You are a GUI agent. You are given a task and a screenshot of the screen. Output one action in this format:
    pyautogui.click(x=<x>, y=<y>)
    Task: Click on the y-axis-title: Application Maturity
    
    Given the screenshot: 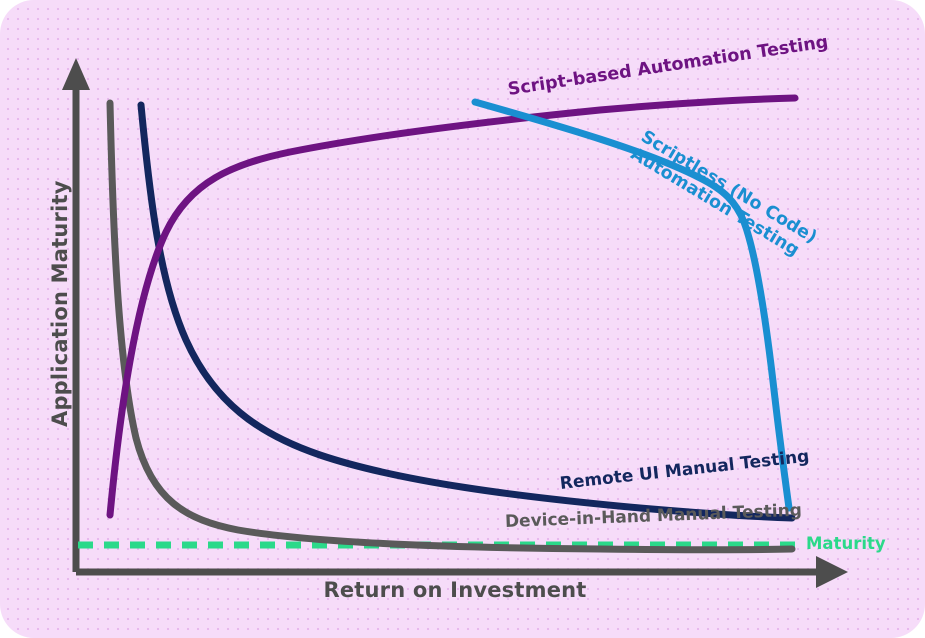 What is the action you would take?
    pyautogui.click(x=60, y=303)
    